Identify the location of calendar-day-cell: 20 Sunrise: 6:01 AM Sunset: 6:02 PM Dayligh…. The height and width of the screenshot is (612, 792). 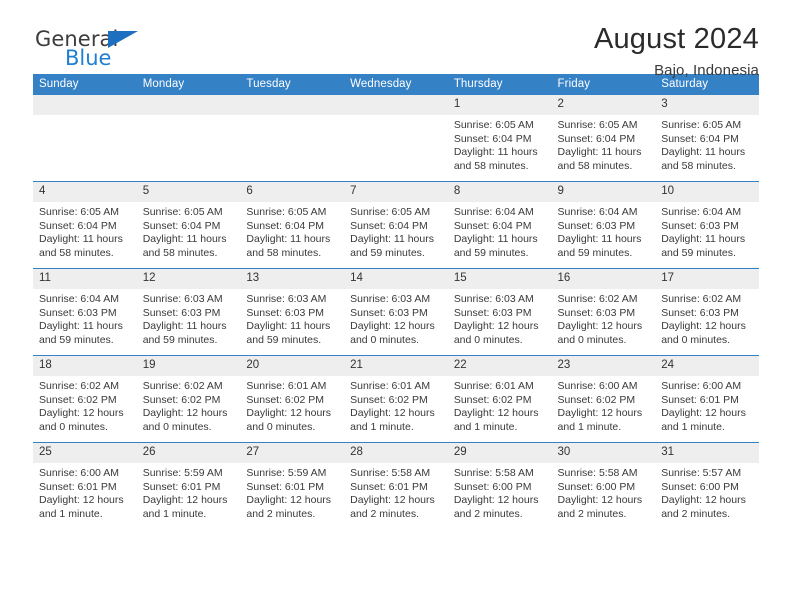
(292, 399).